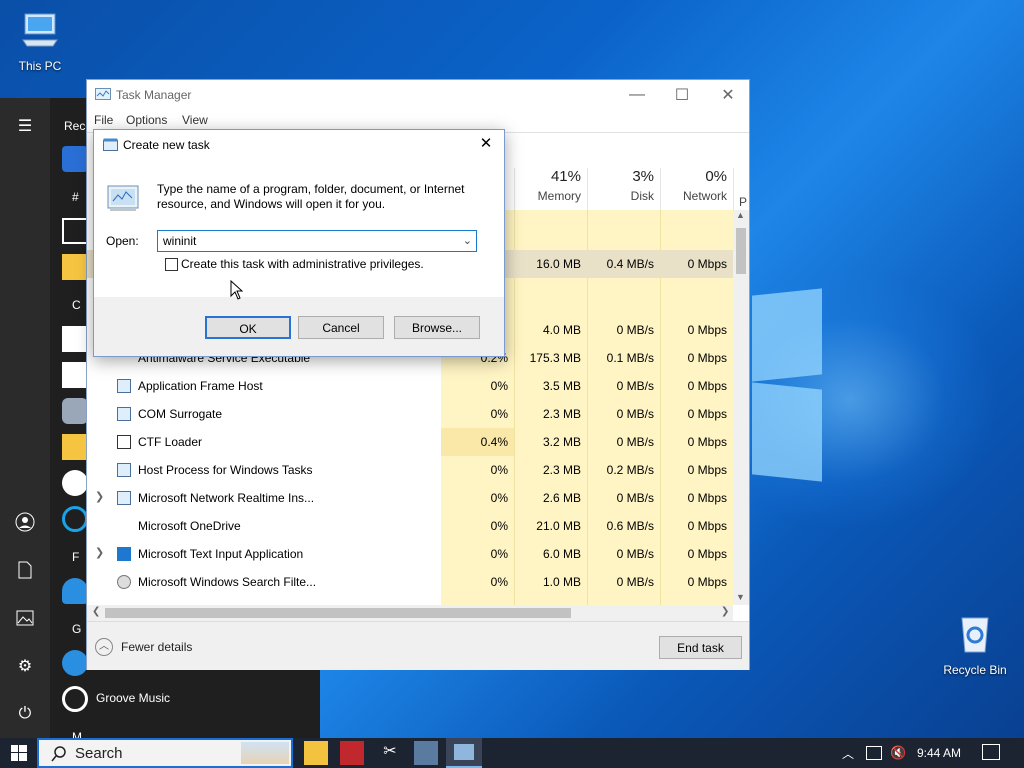 The width and height of the screenshot is (1024, 768). Describe the element at coordinates (75, 159) in the screenshot. I see `app-icon` at that location.